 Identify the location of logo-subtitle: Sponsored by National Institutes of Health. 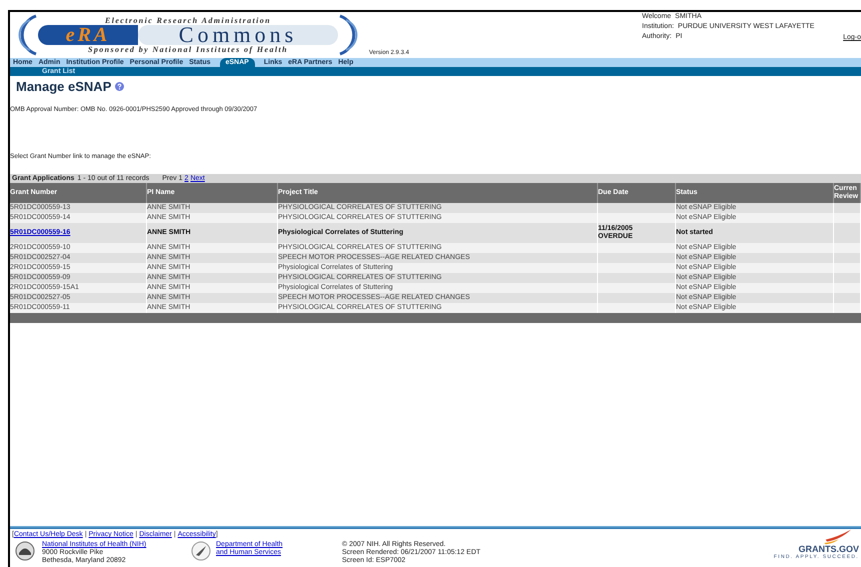
(188, 49).